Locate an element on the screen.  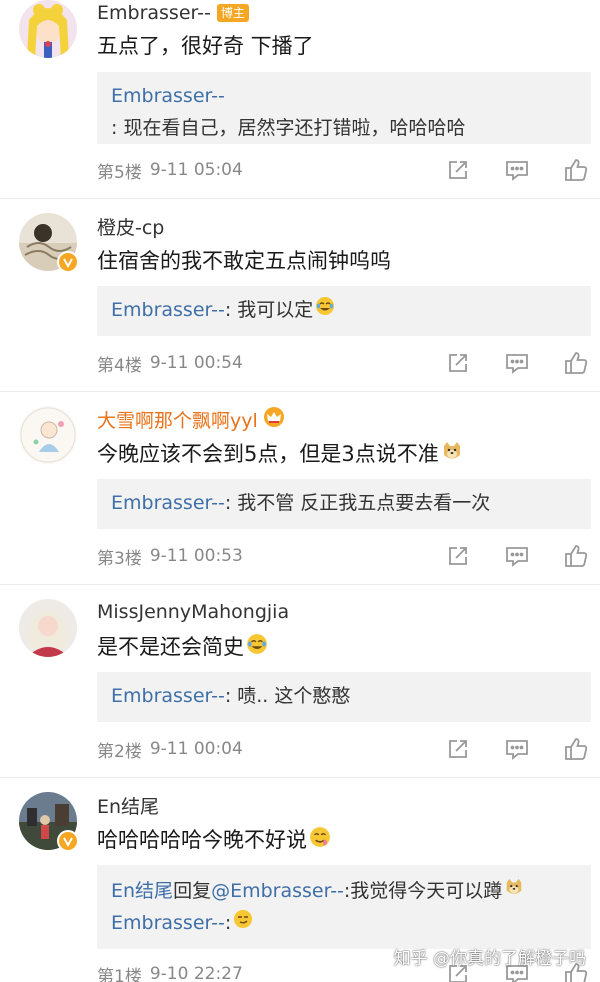
comment-meta: 第4楼 9-11 00:54 is located at coordinates (344, 363).